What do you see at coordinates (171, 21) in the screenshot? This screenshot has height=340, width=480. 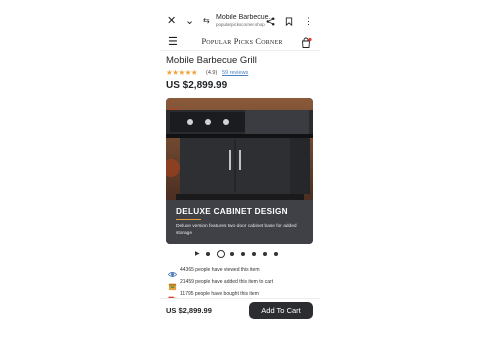 I see `close-icon: ✕` at bounding box center [171, 21].